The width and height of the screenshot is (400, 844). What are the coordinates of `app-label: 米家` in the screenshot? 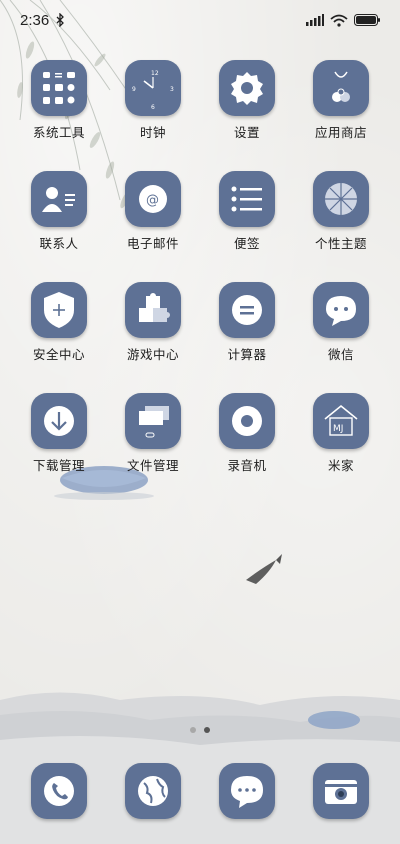 It's located at (340, 465).